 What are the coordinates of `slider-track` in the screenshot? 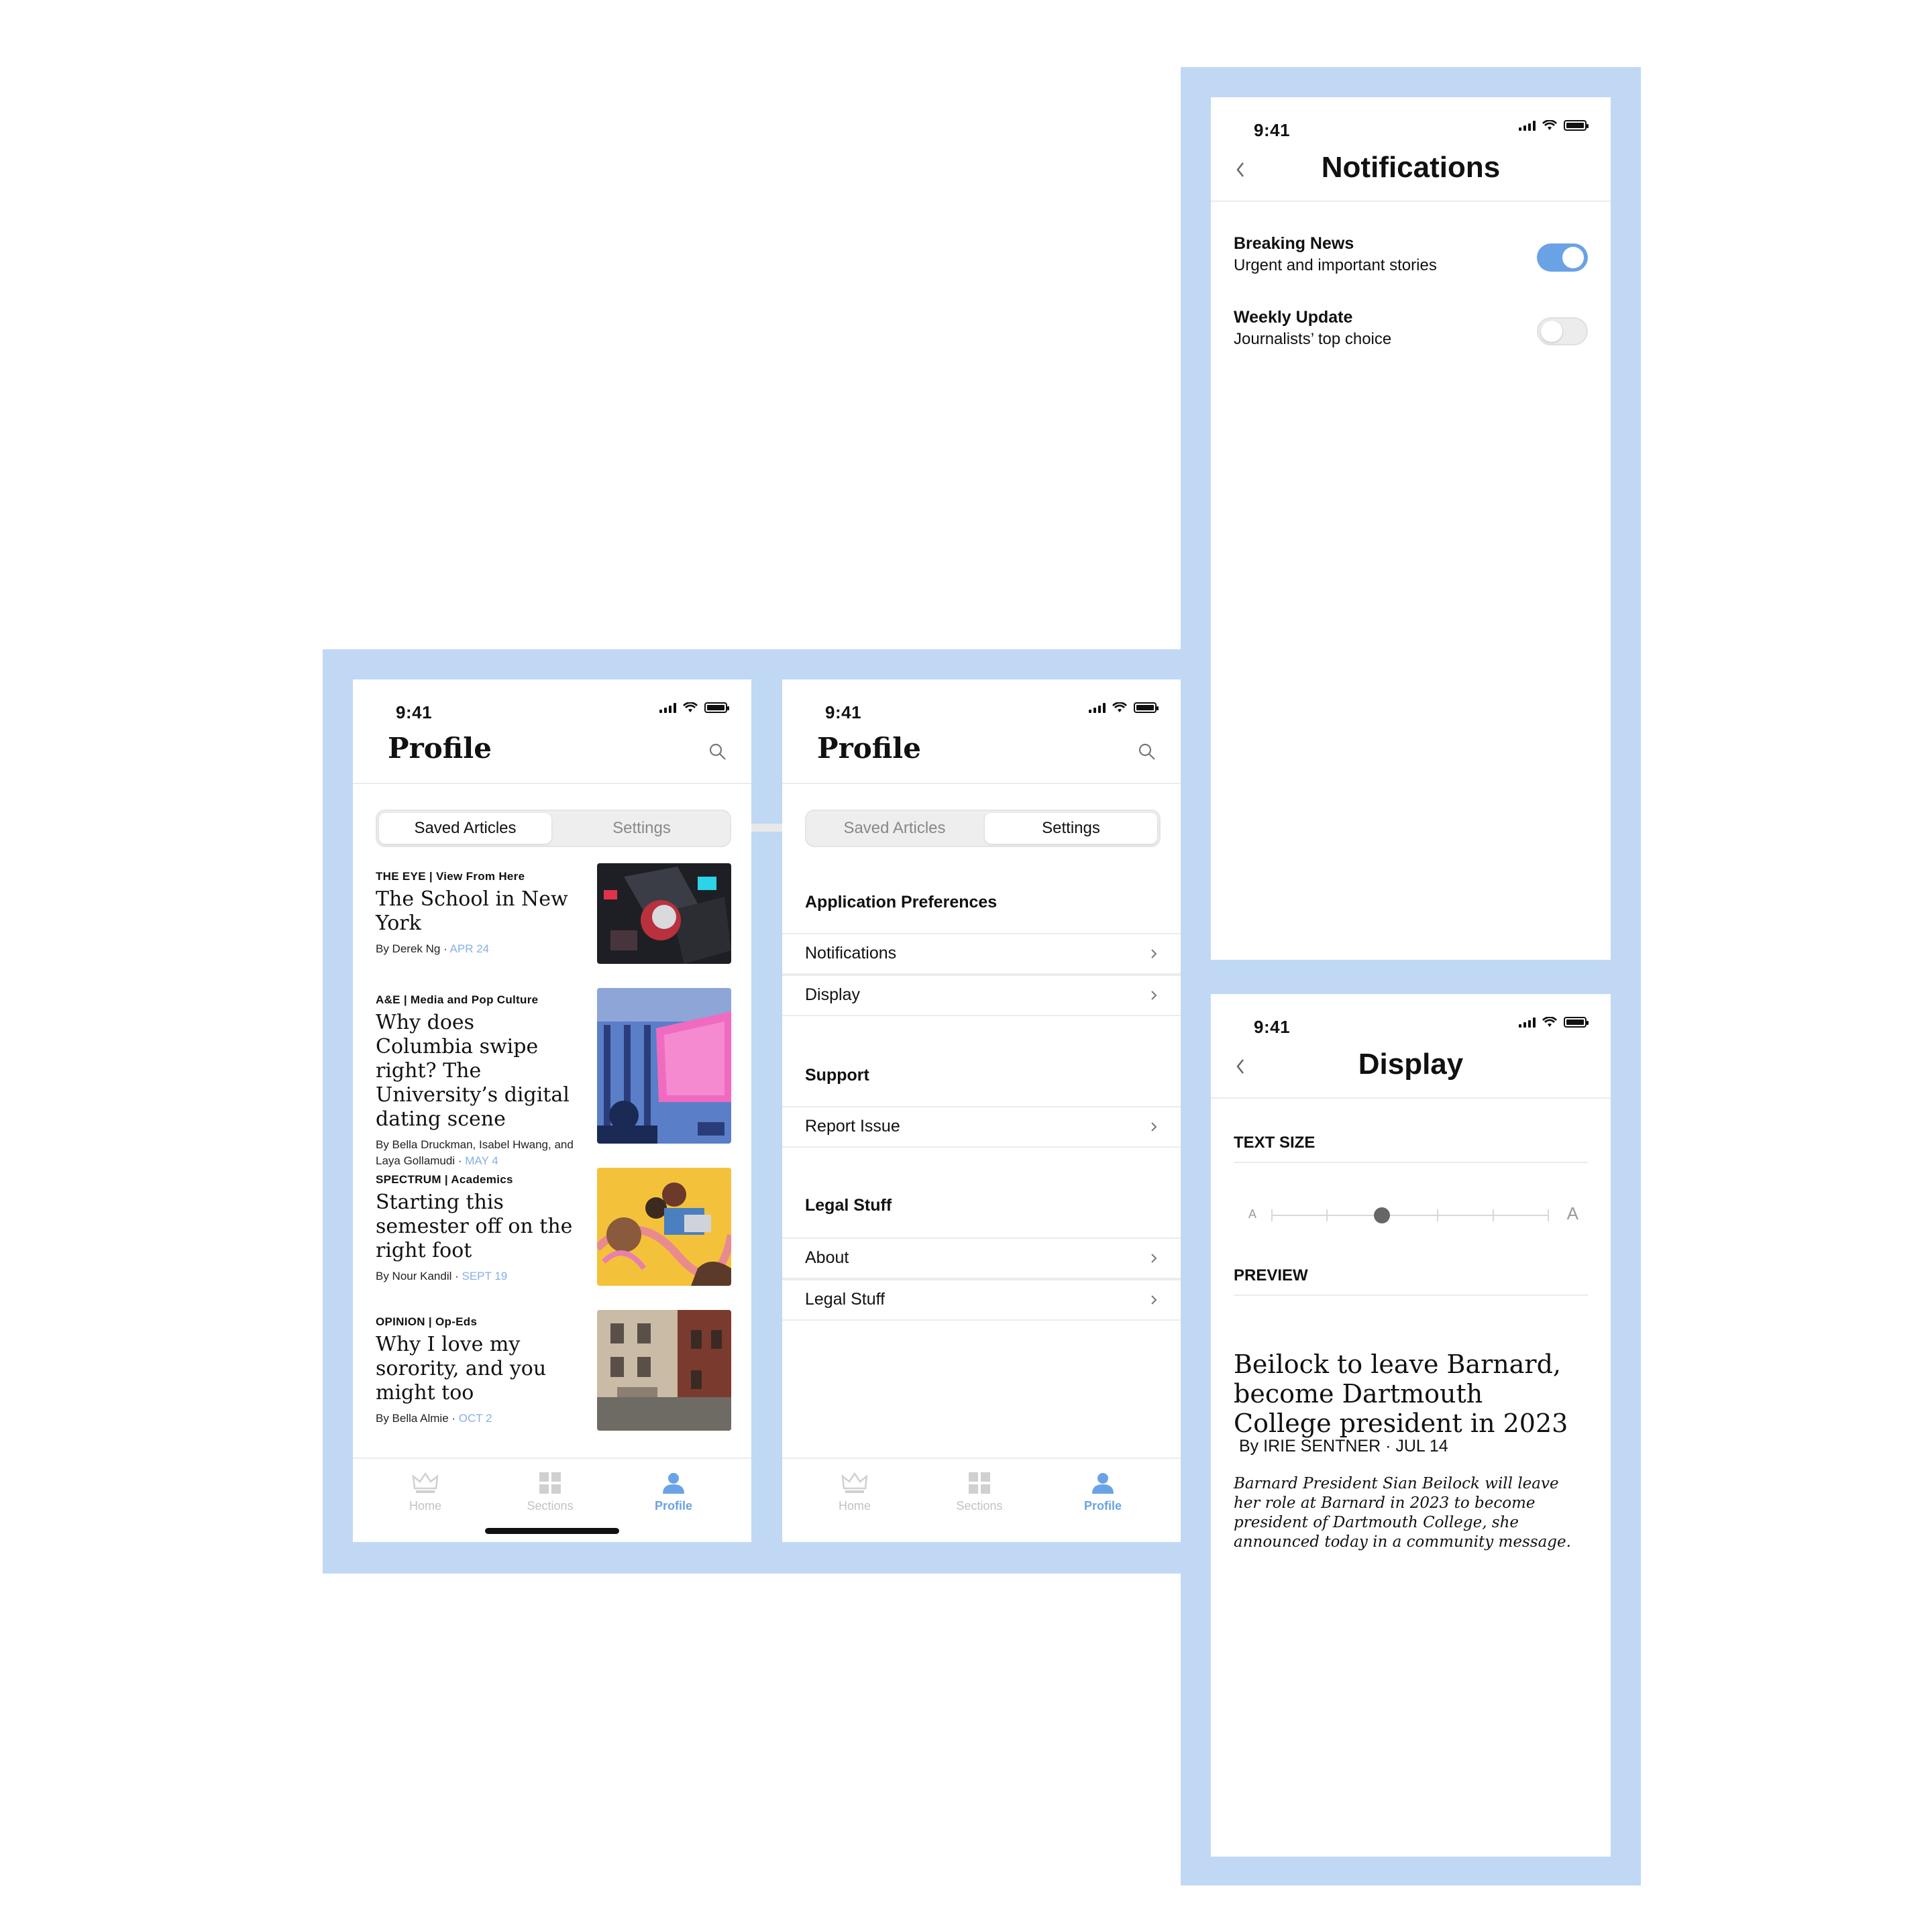 It's located at (1410, 1215).